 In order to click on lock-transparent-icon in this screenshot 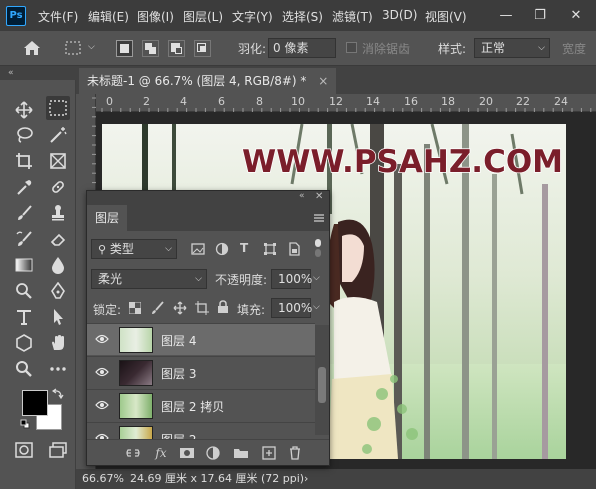, I will do `click(135, 308)`.